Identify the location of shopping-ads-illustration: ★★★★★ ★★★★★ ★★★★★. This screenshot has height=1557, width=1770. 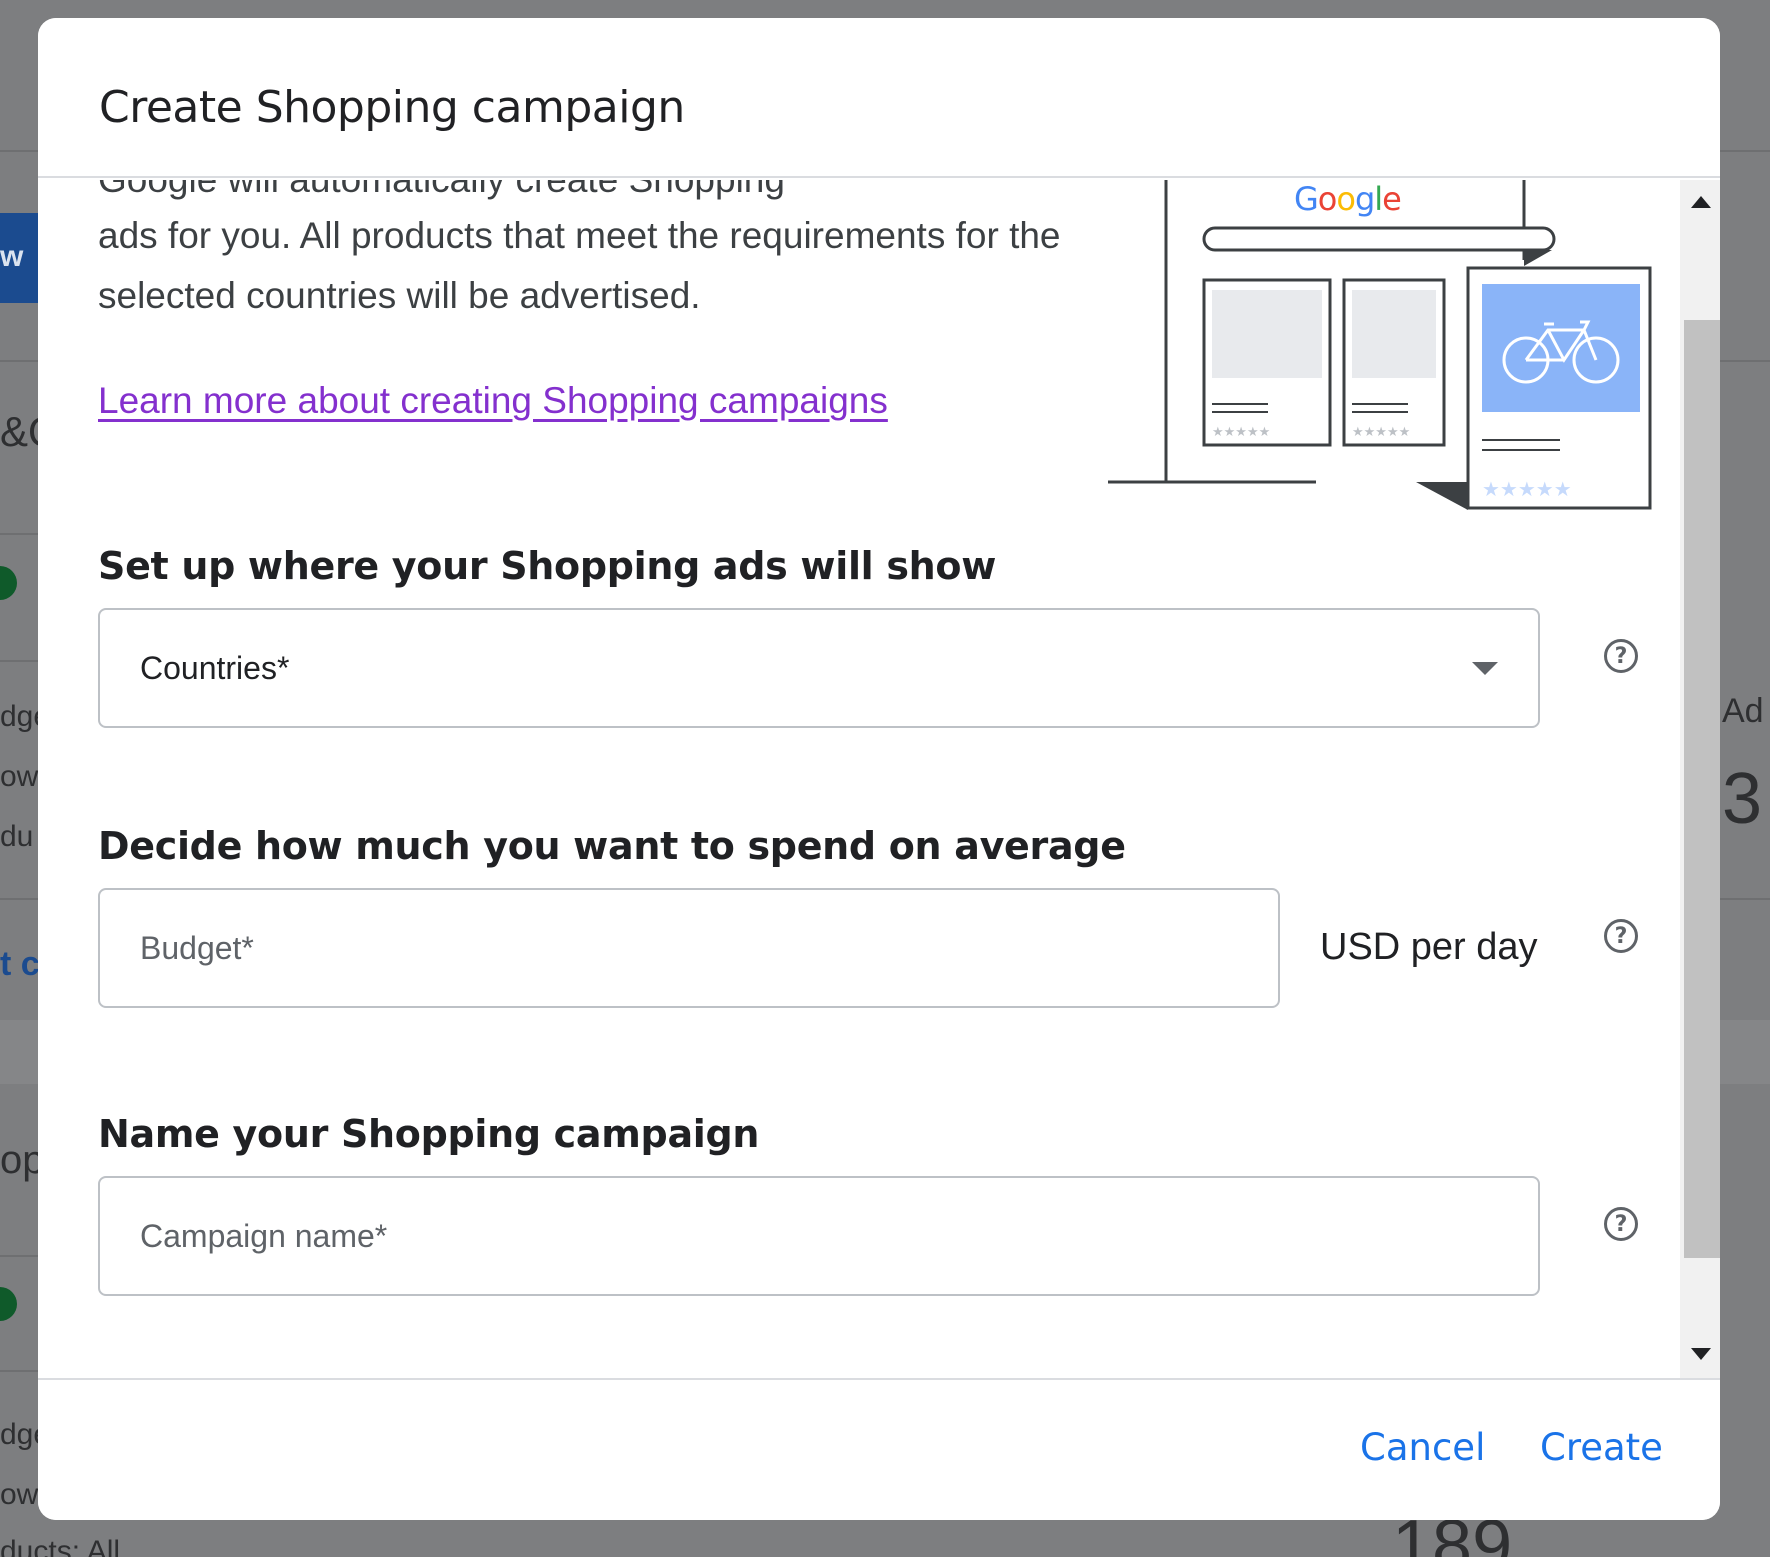
(1380, 345).